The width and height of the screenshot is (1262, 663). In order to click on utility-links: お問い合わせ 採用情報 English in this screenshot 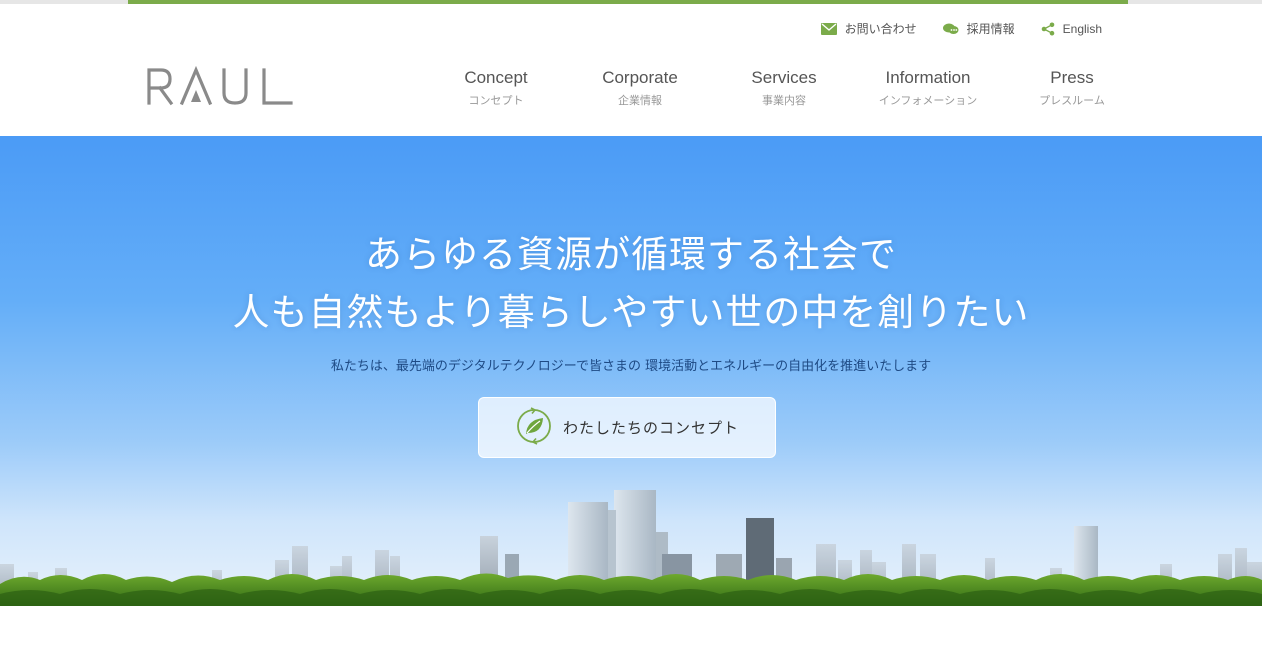, I will do `click(961, 28)`.